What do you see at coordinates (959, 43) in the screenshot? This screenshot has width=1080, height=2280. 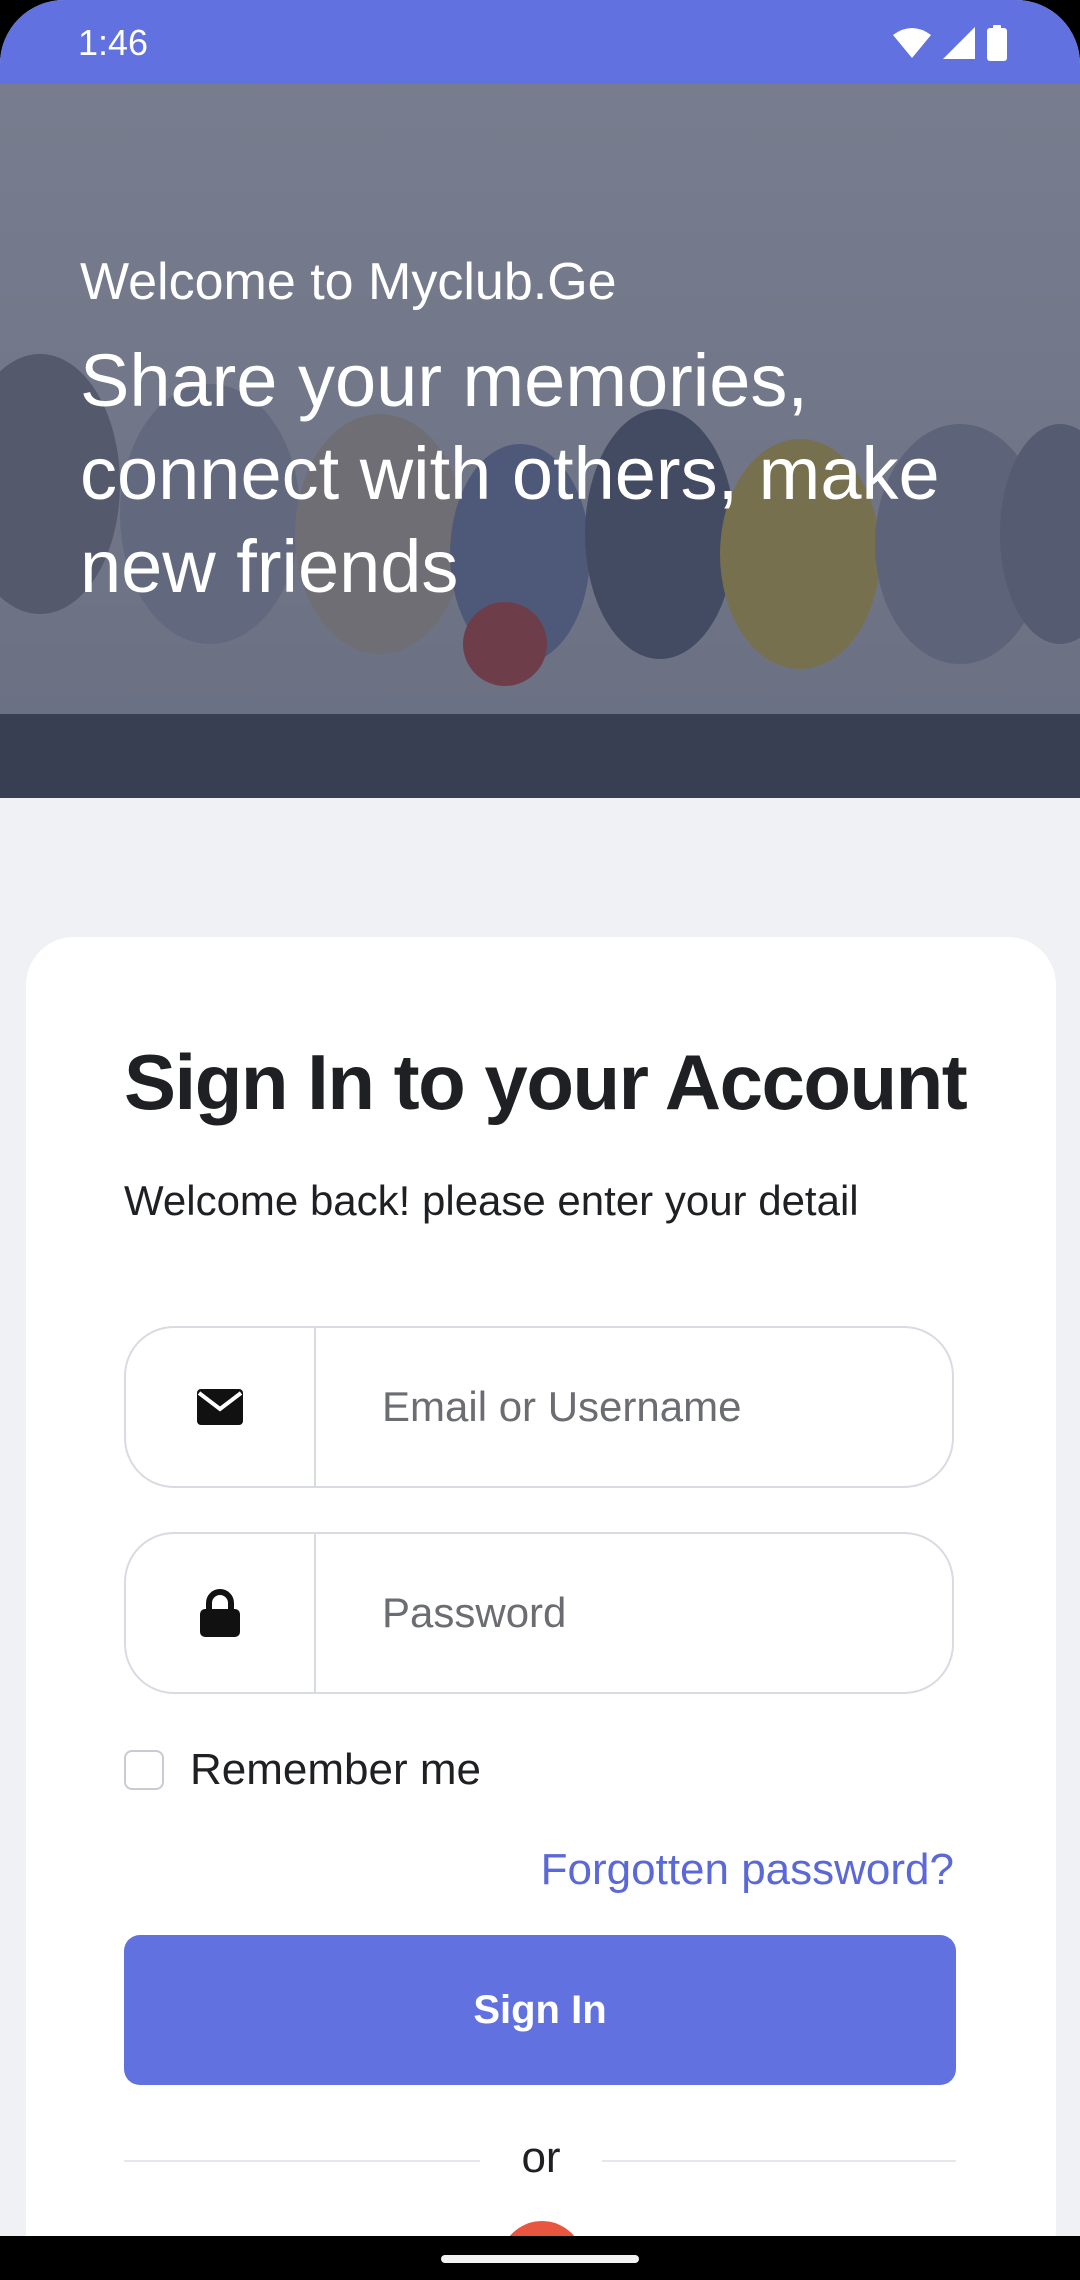 I see `signal-icon` at bounding box center [959, 43].